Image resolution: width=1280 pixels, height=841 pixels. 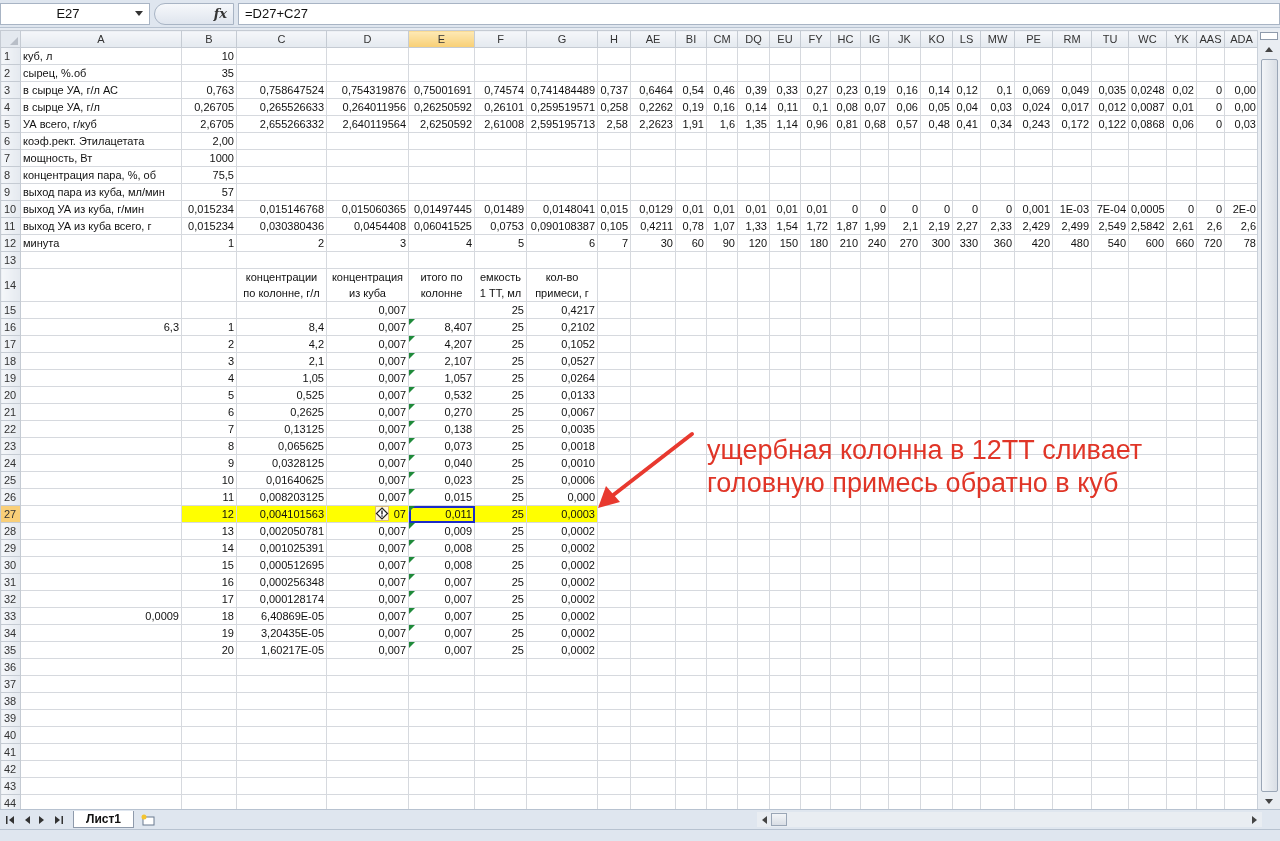 I want to click on table-cell: 1,54, so click(x=785, y=226).